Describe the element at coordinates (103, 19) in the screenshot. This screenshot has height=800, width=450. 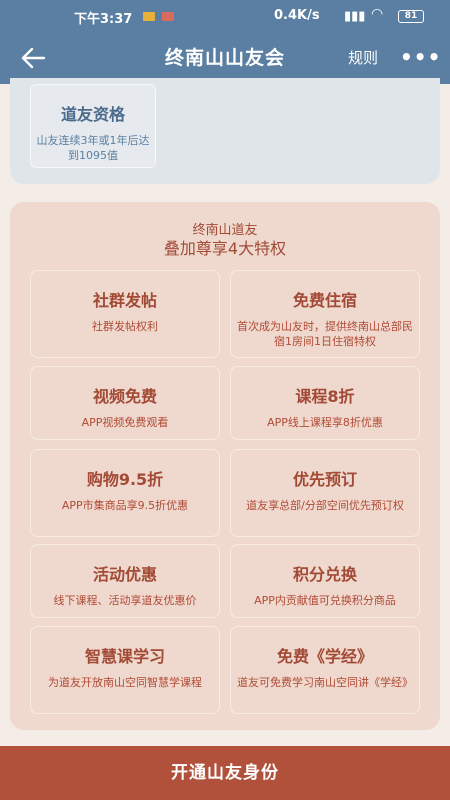
I see `status-time: 下午3:37` at that location.